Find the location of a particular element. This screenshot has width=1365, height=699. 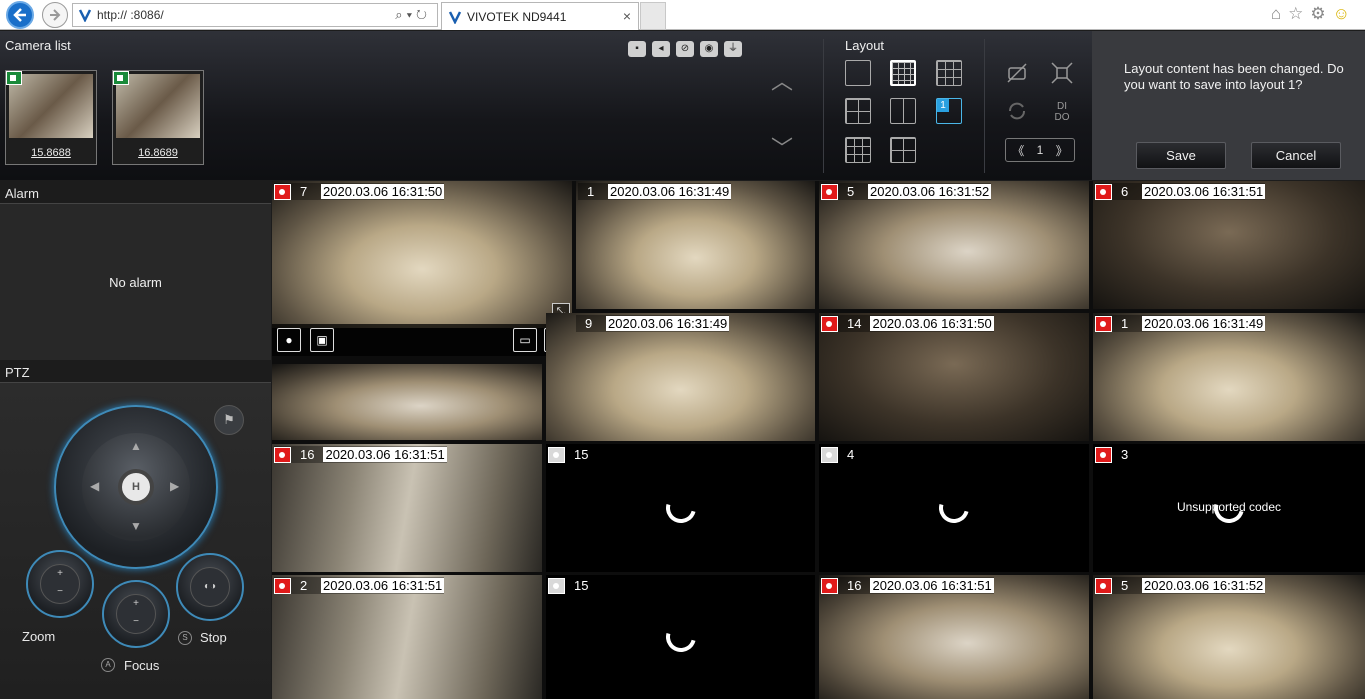

io-box-filter-icon: ⏚ is located at coordinates (733, 49).